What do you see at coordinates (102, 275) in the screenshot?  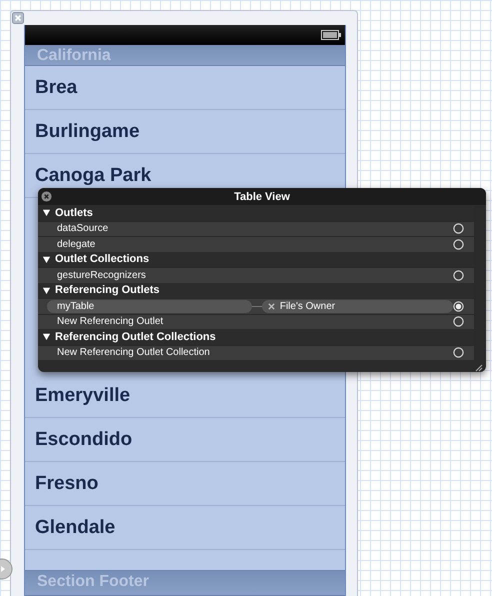 I see `outlet-name: gestureRecognizers` at bounding box center [102, 275].